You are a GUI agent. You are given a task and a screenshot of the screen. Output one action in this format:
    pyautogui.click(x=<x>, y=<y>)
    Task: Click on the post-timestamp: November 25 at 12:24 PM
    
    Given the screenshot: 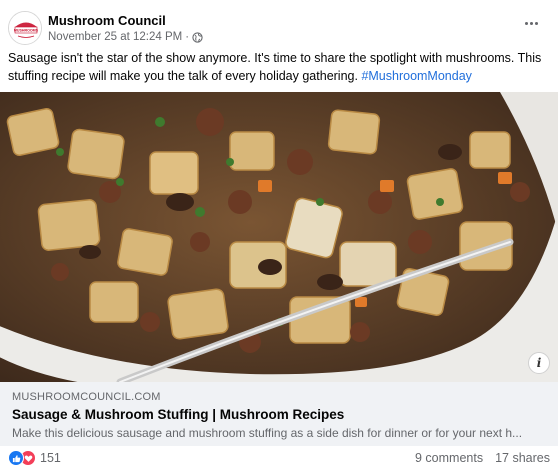 What is the action you would take?
    pyautogui.click(x=115, y=37)
    